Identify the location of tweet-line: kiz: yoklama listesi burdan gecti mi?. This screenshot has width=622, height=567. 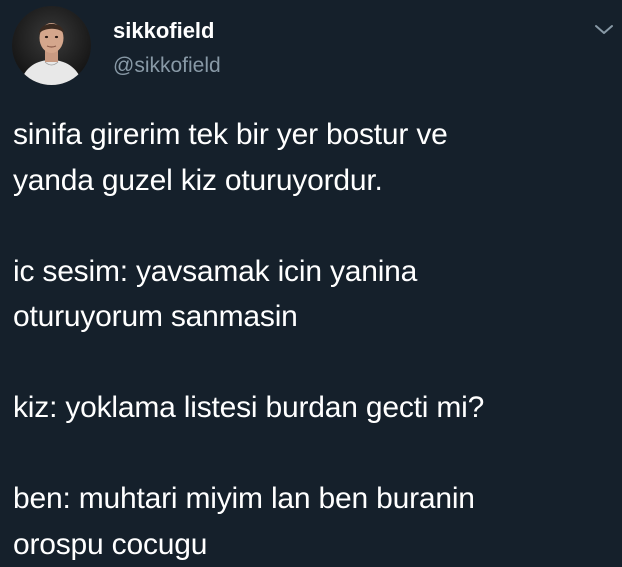
(313, 408).